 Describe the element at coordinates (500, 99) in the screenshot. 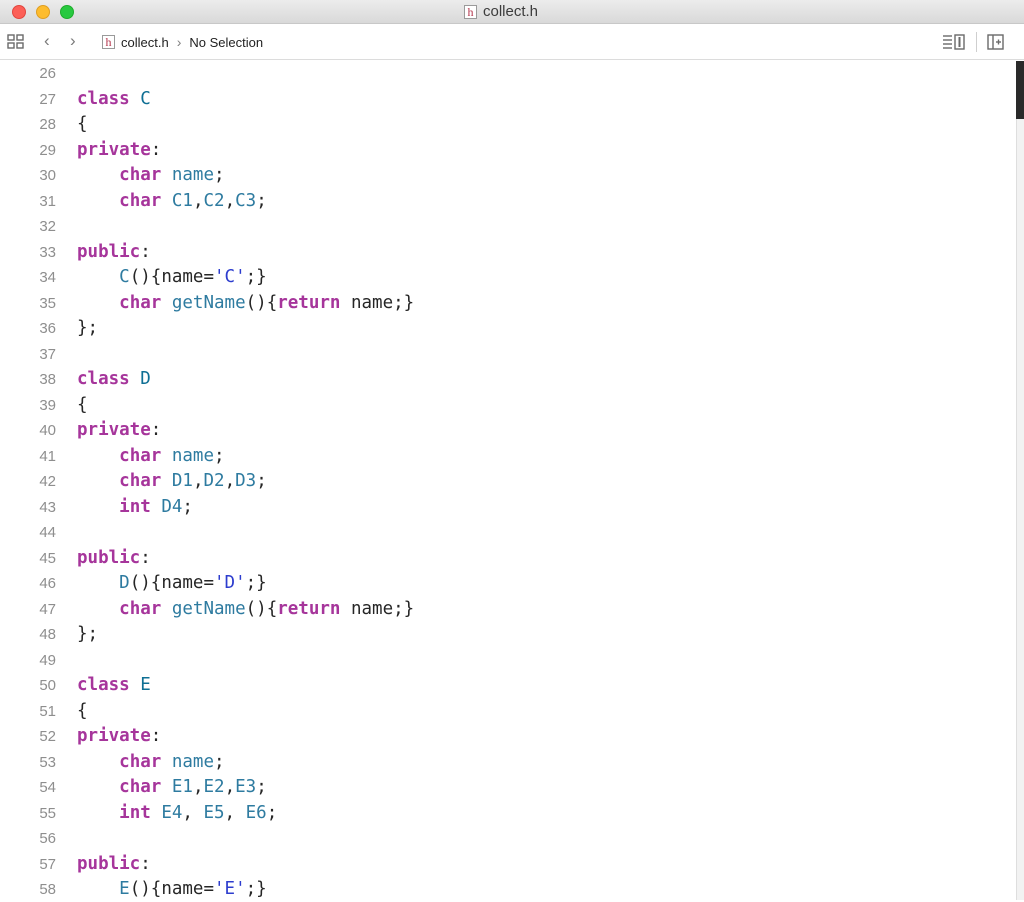

I see `code-line: 27 class C` at that location.